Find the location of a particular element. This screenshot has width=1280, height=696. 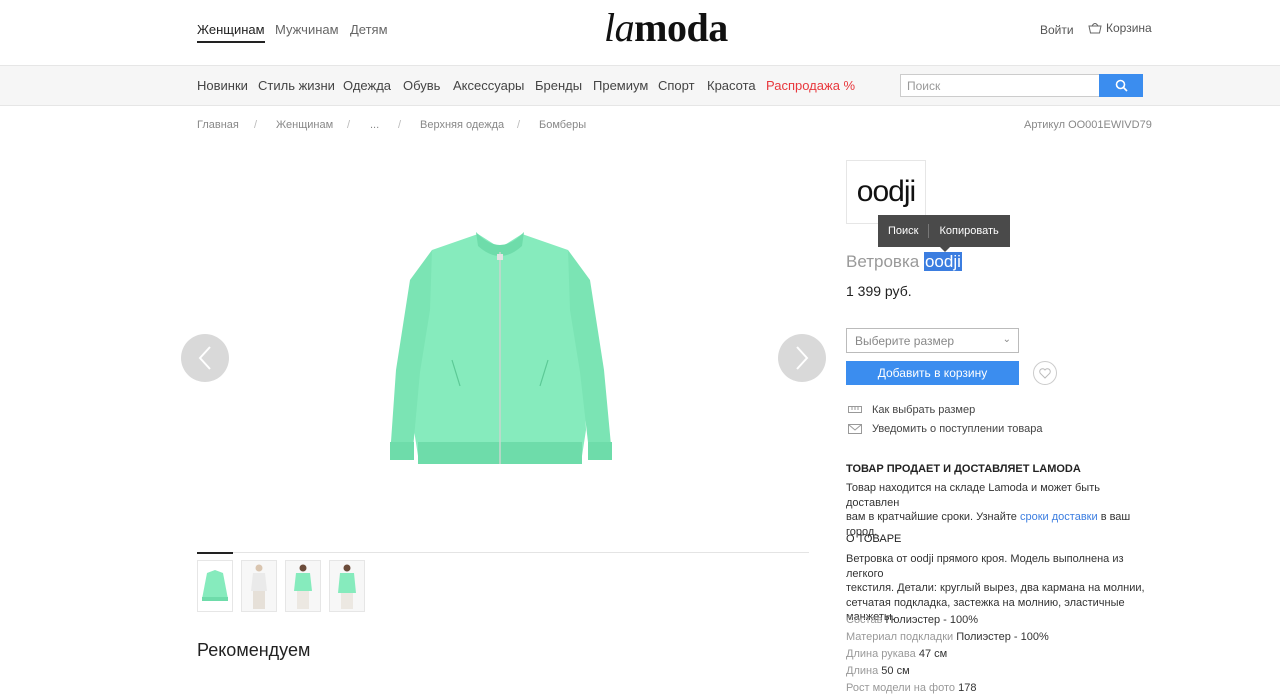

chevron-down-icon: ⌄ is located at coordinates (1006, 339).